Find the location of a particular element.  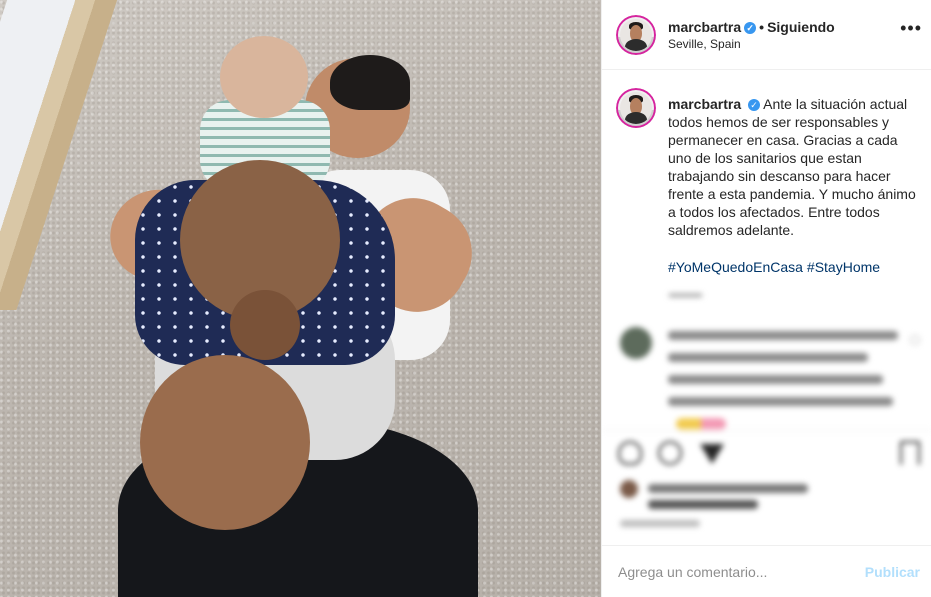

location-link: Seville, Spain is located at coordinates (704, 44).